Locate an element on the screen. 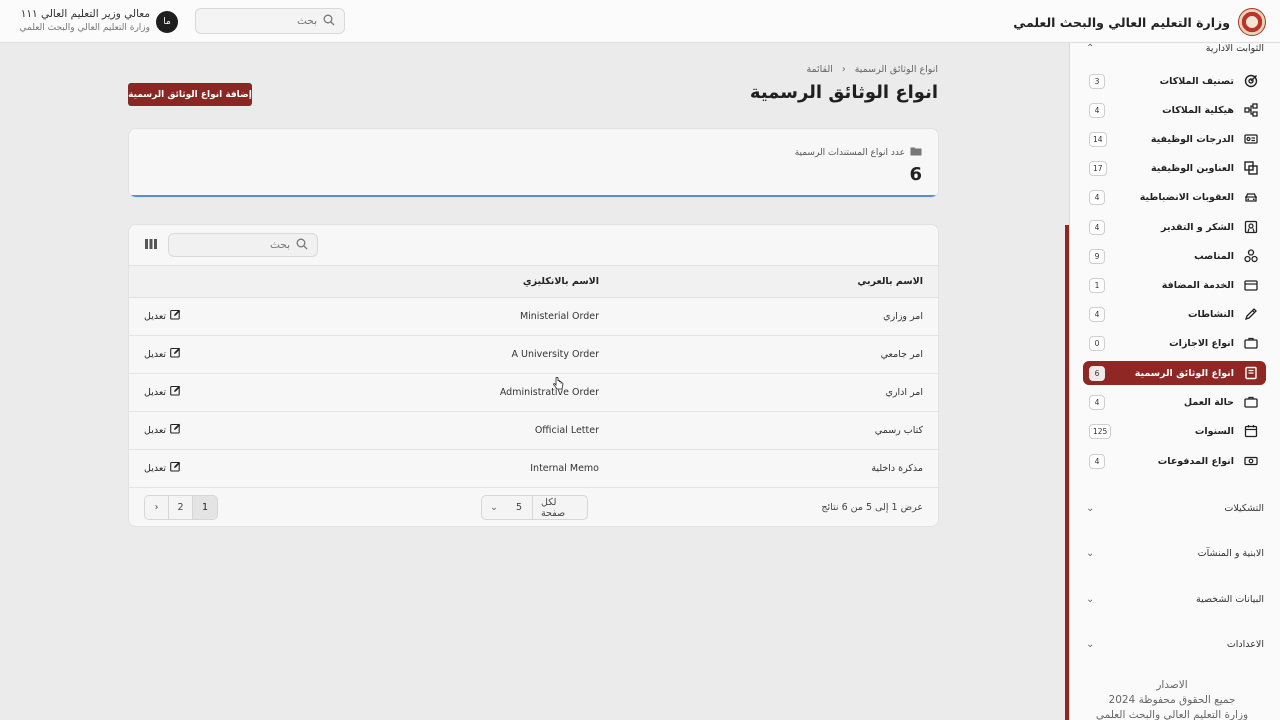 The width and height of the screenshot is (1280, 720). sidebar-item-label: انواع الاجازات is located at coordinates (1201, 343).